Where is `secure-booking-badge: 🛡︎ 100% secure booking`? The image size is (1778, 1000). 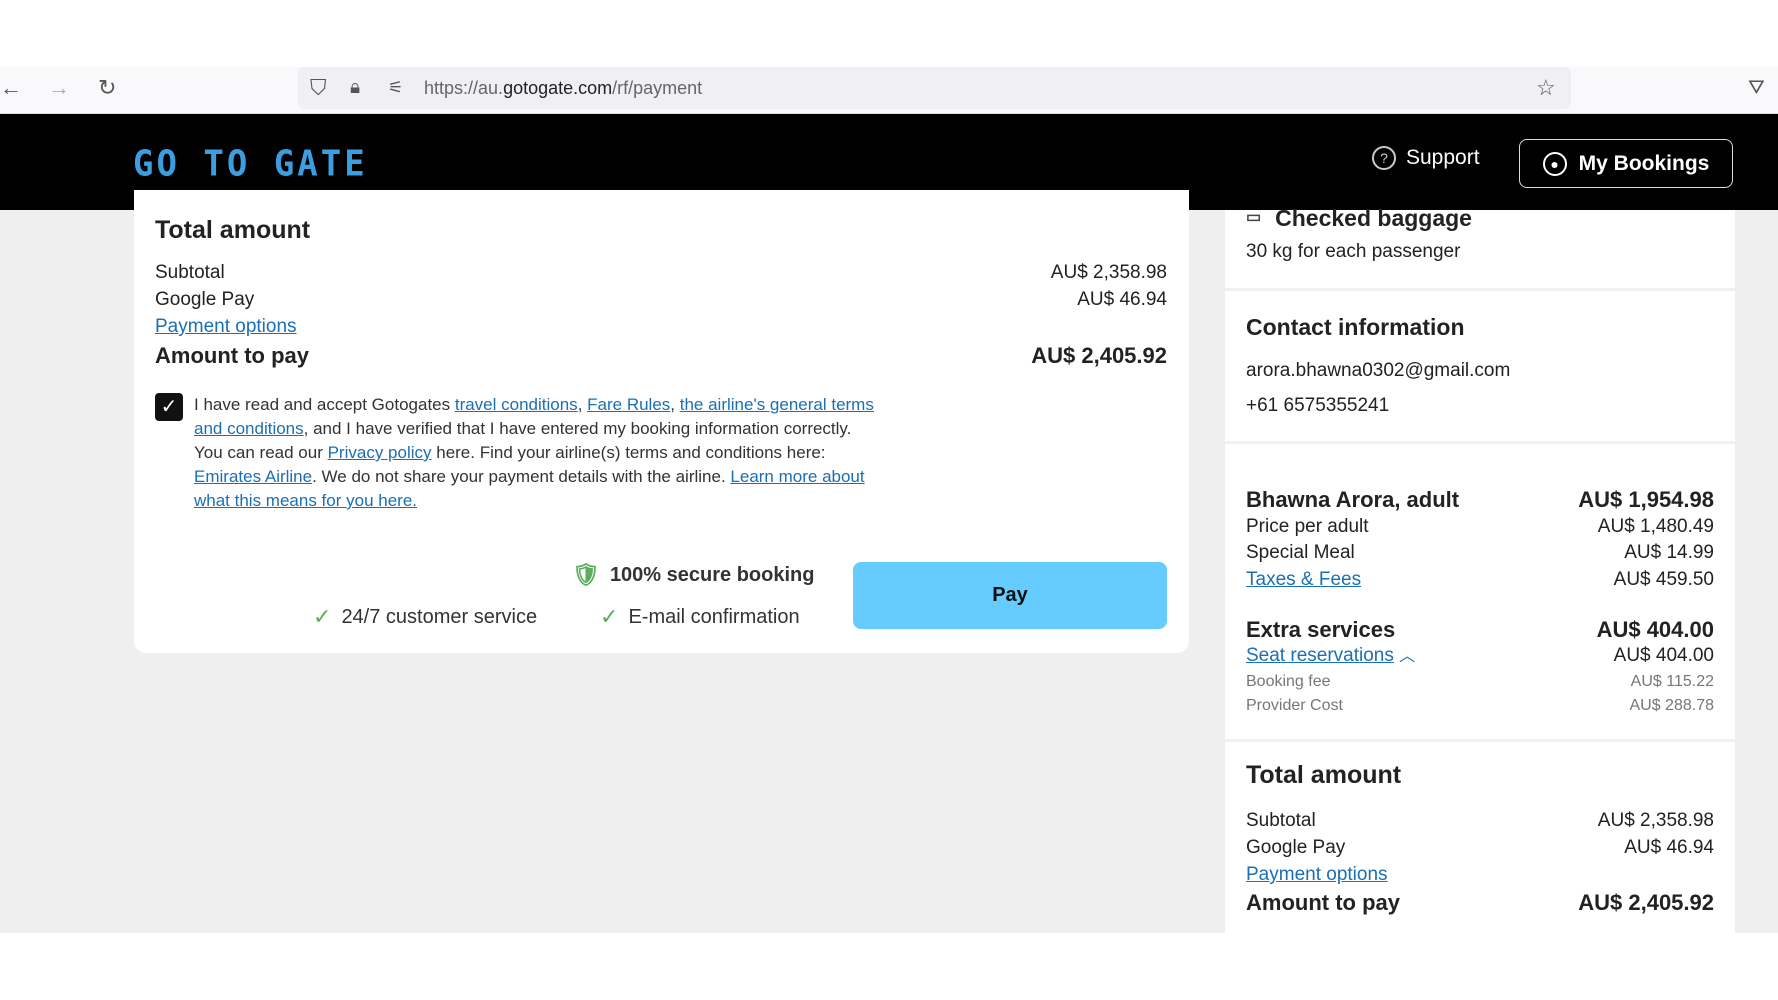 secure-booking-badge: 🛡︎ 100% secure booking is located at coordinates (693, 575).